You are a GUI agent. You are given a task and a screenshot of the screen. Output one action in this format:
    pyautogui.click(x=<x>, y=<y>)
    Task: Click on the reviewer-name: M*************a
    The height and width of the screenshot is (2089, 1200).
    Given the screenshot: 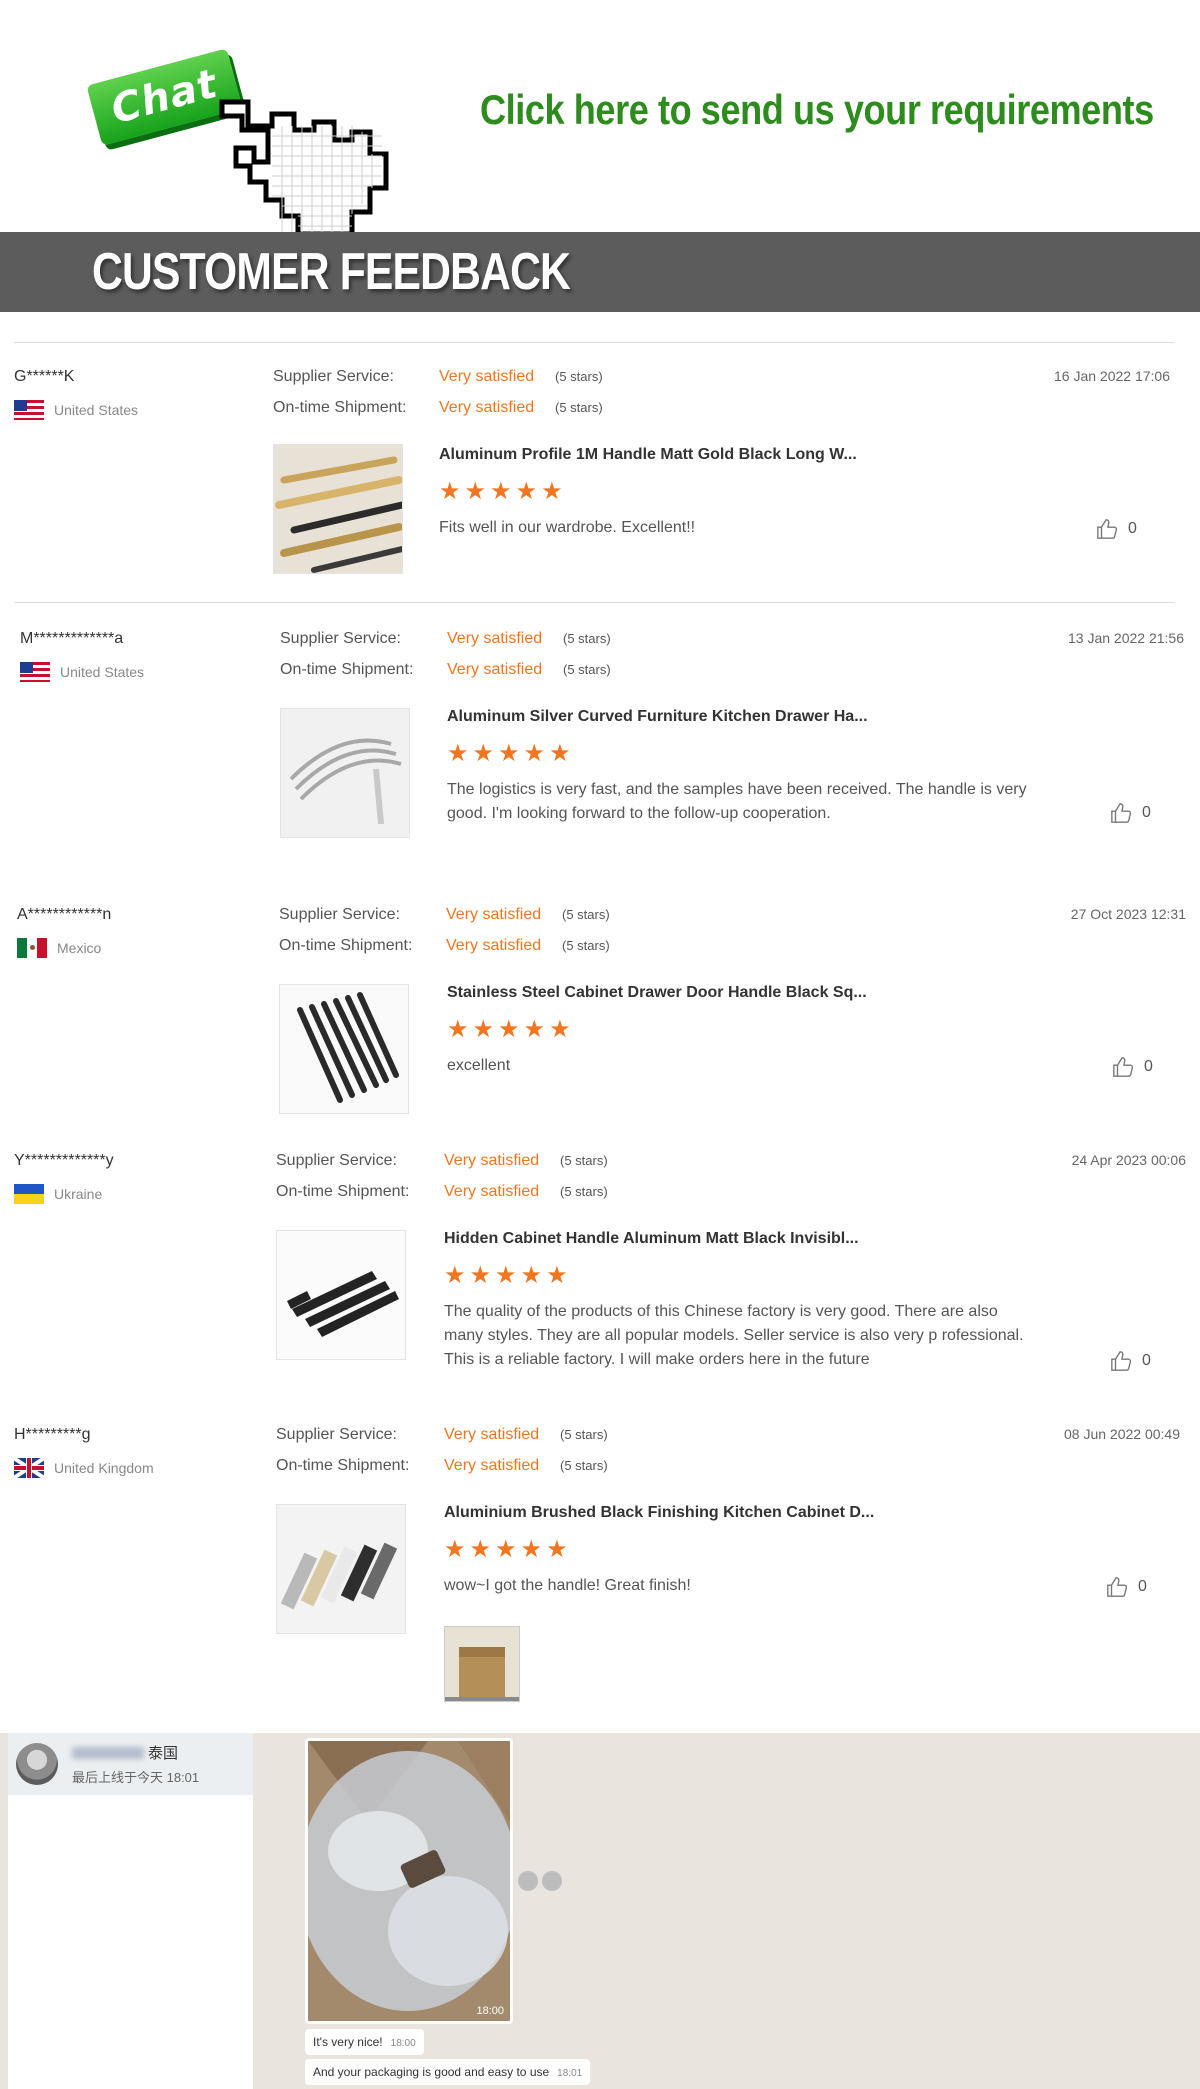 What is the action you would take?
    pyautogui.click(x=72, y=638)
    